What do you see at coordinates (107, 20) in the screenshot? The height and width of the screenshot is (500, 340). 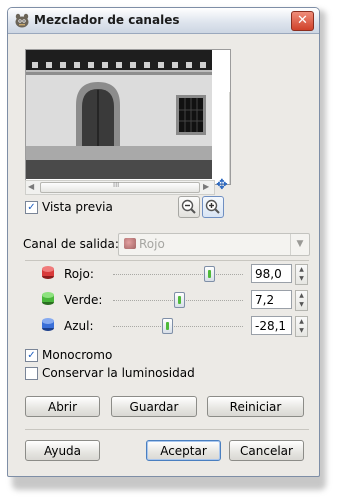 I see `window-title: Mezclador de canales` at bounding box center [107, 20].